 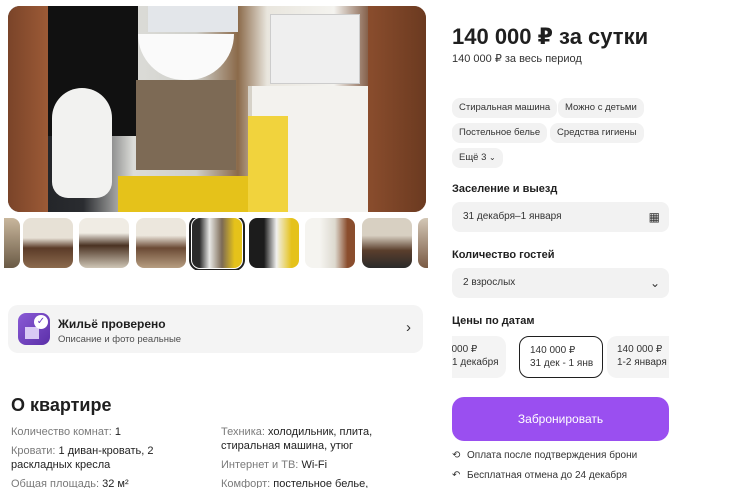 What do you see at coordinates (456, 475) in the screenshot?
I see `undo-icon: ↶` at bounding box center [456, 475].